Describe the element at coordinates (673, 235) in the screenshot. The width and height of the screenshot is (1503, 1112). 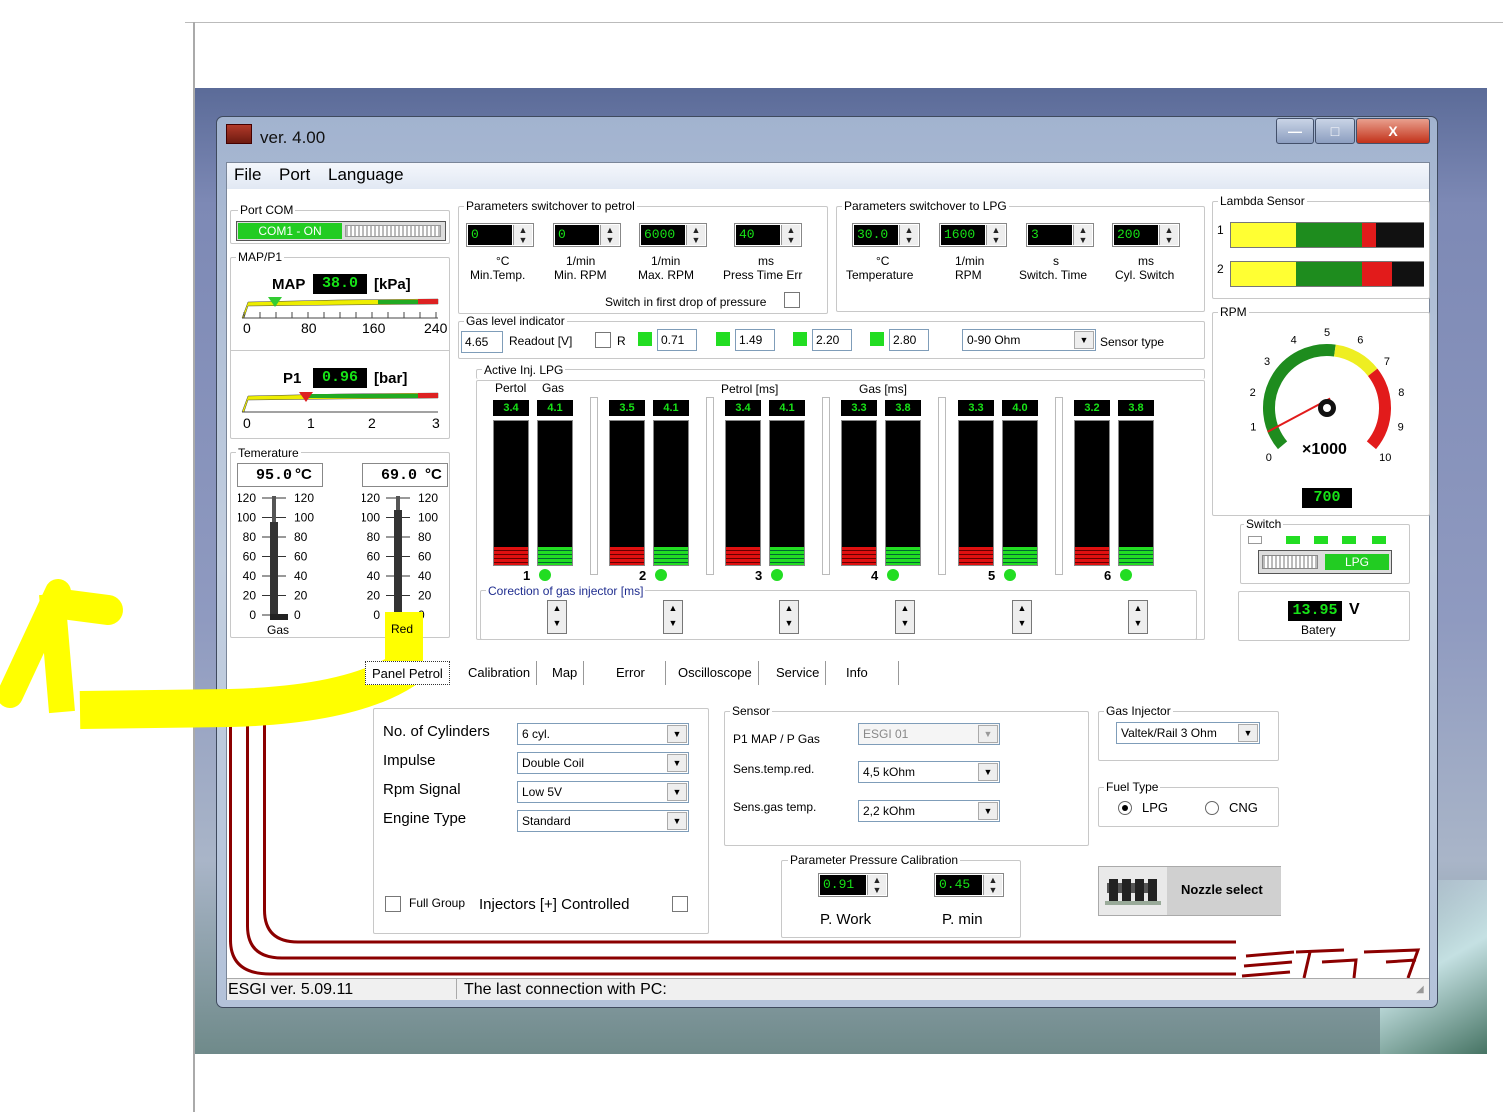
I see `max-rpm-spinner: 6000 ▲ ▼` at that location.